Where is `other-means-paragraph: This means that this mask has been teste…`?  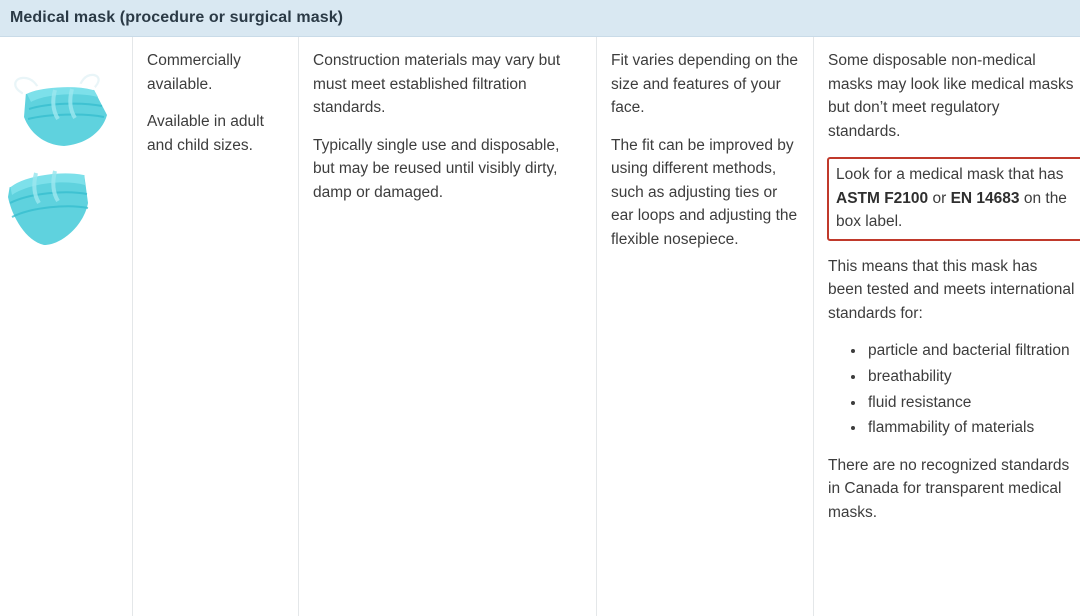
other-means-paragraph: This means that this mask has been teste… is located at coordinates (951, 289).